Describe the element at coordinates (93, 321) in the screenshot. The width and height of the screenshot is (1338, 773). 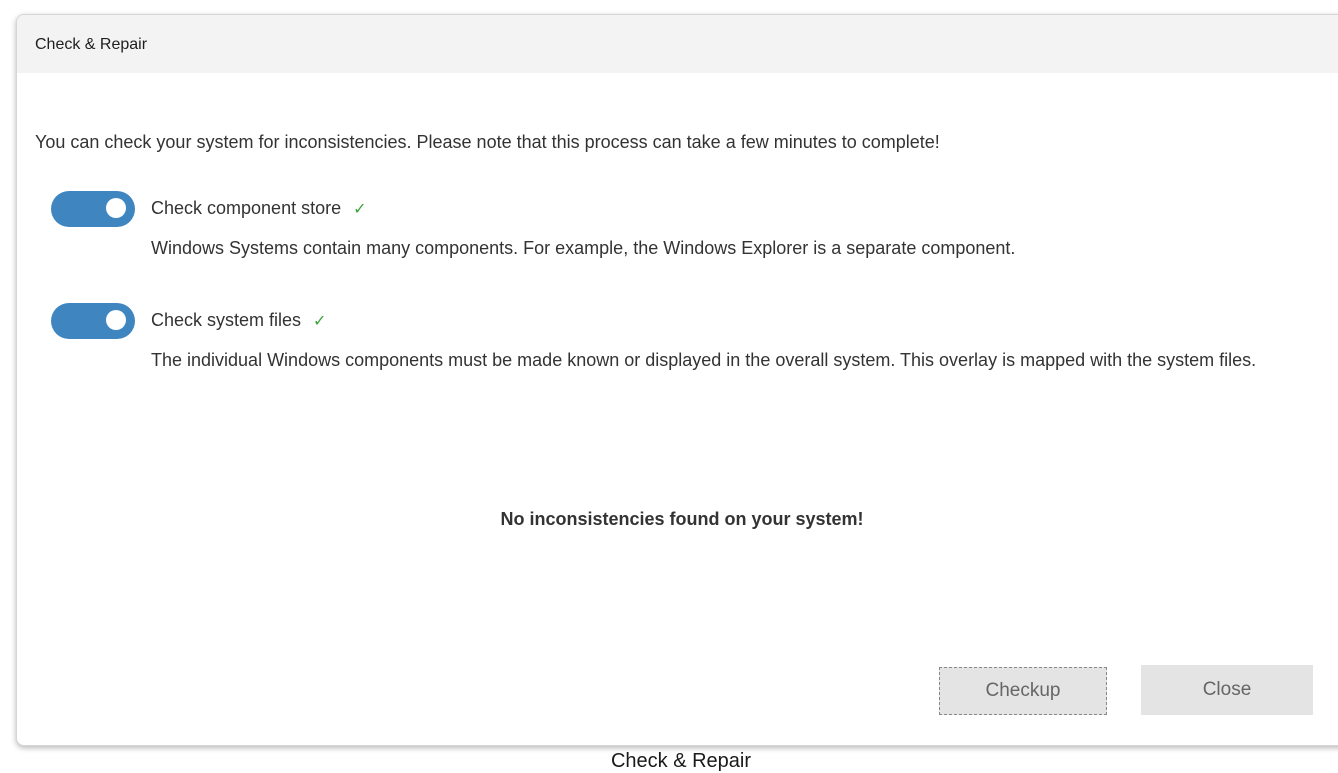
I see `system-files-toggle` at that location.